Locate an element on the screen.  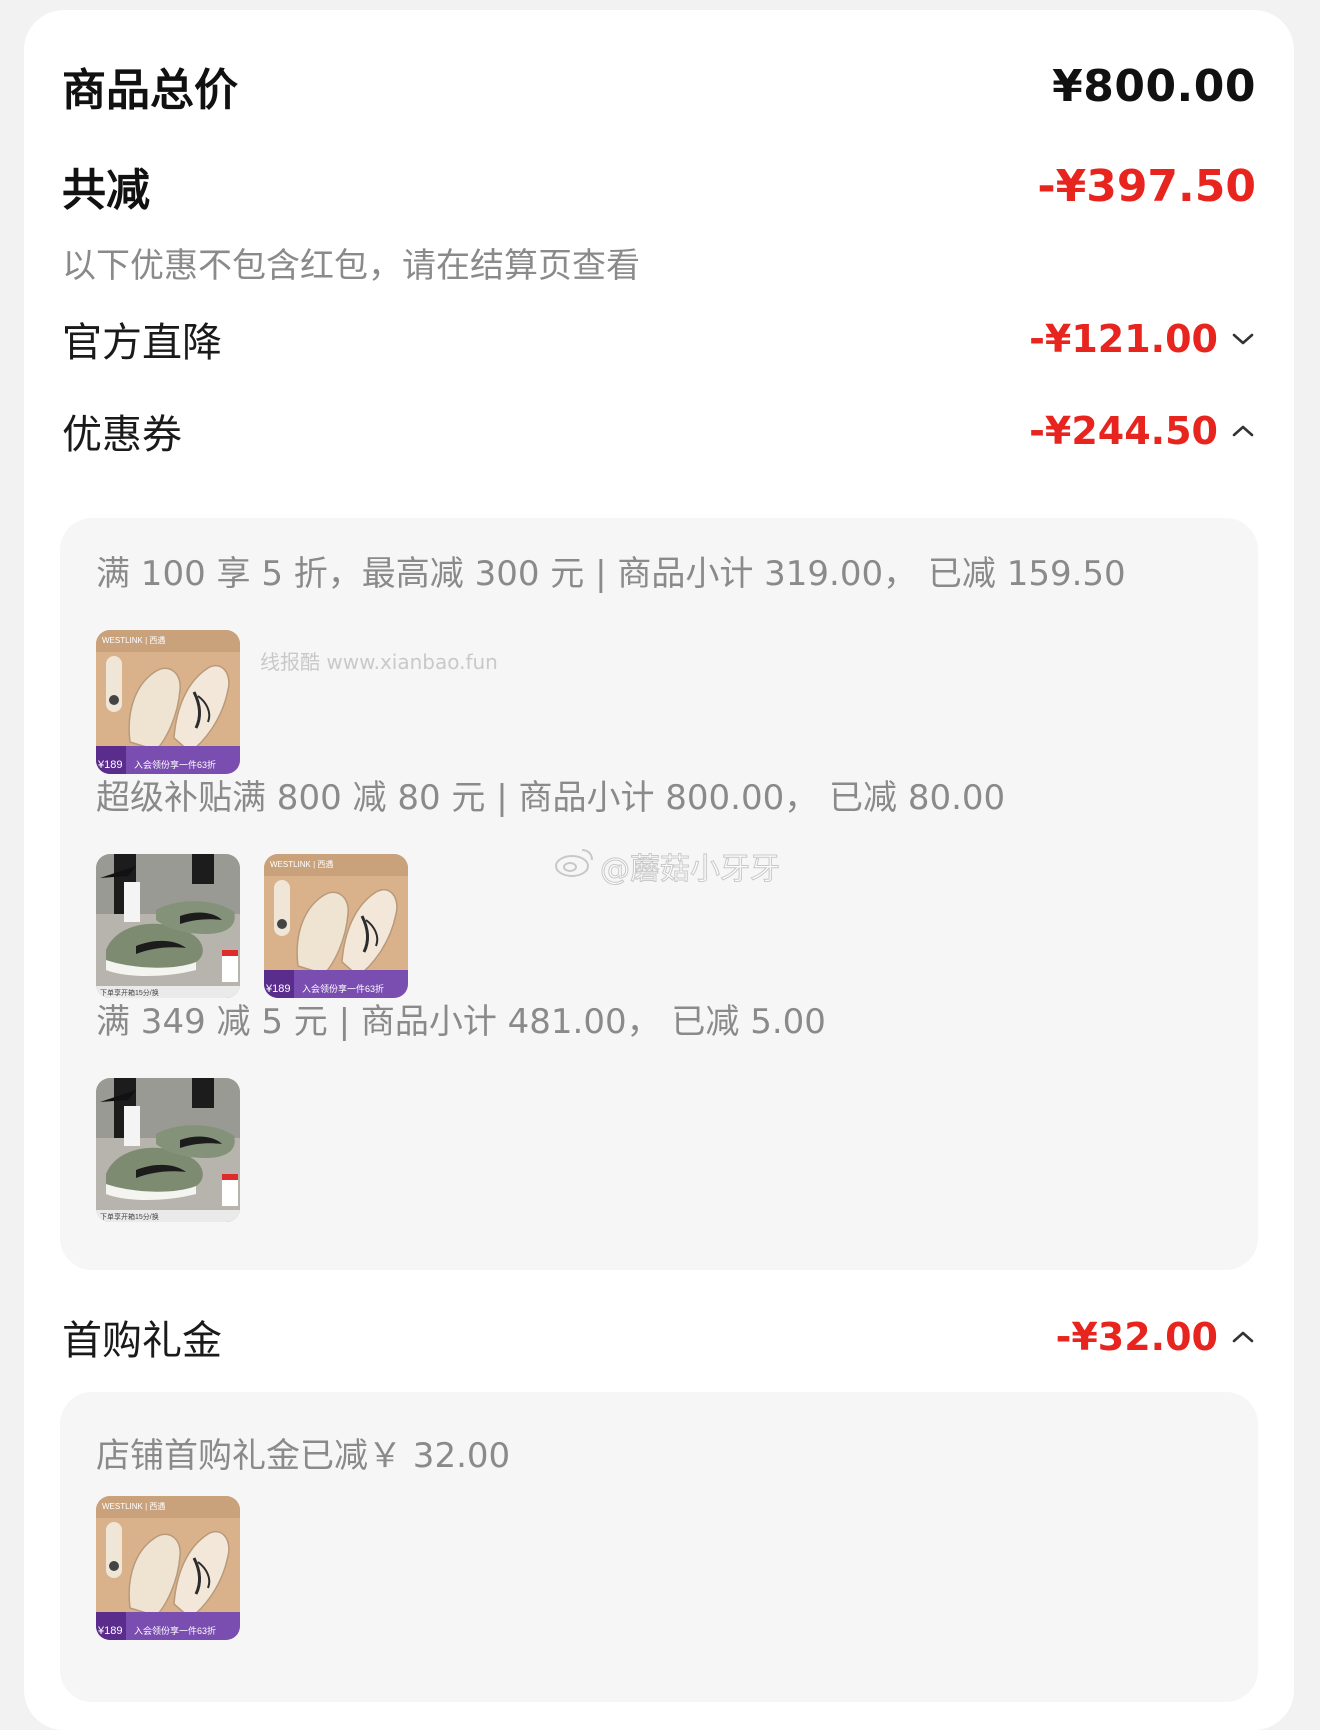
official-discount-label: 官方直降 is located at coordinates (142, 343).